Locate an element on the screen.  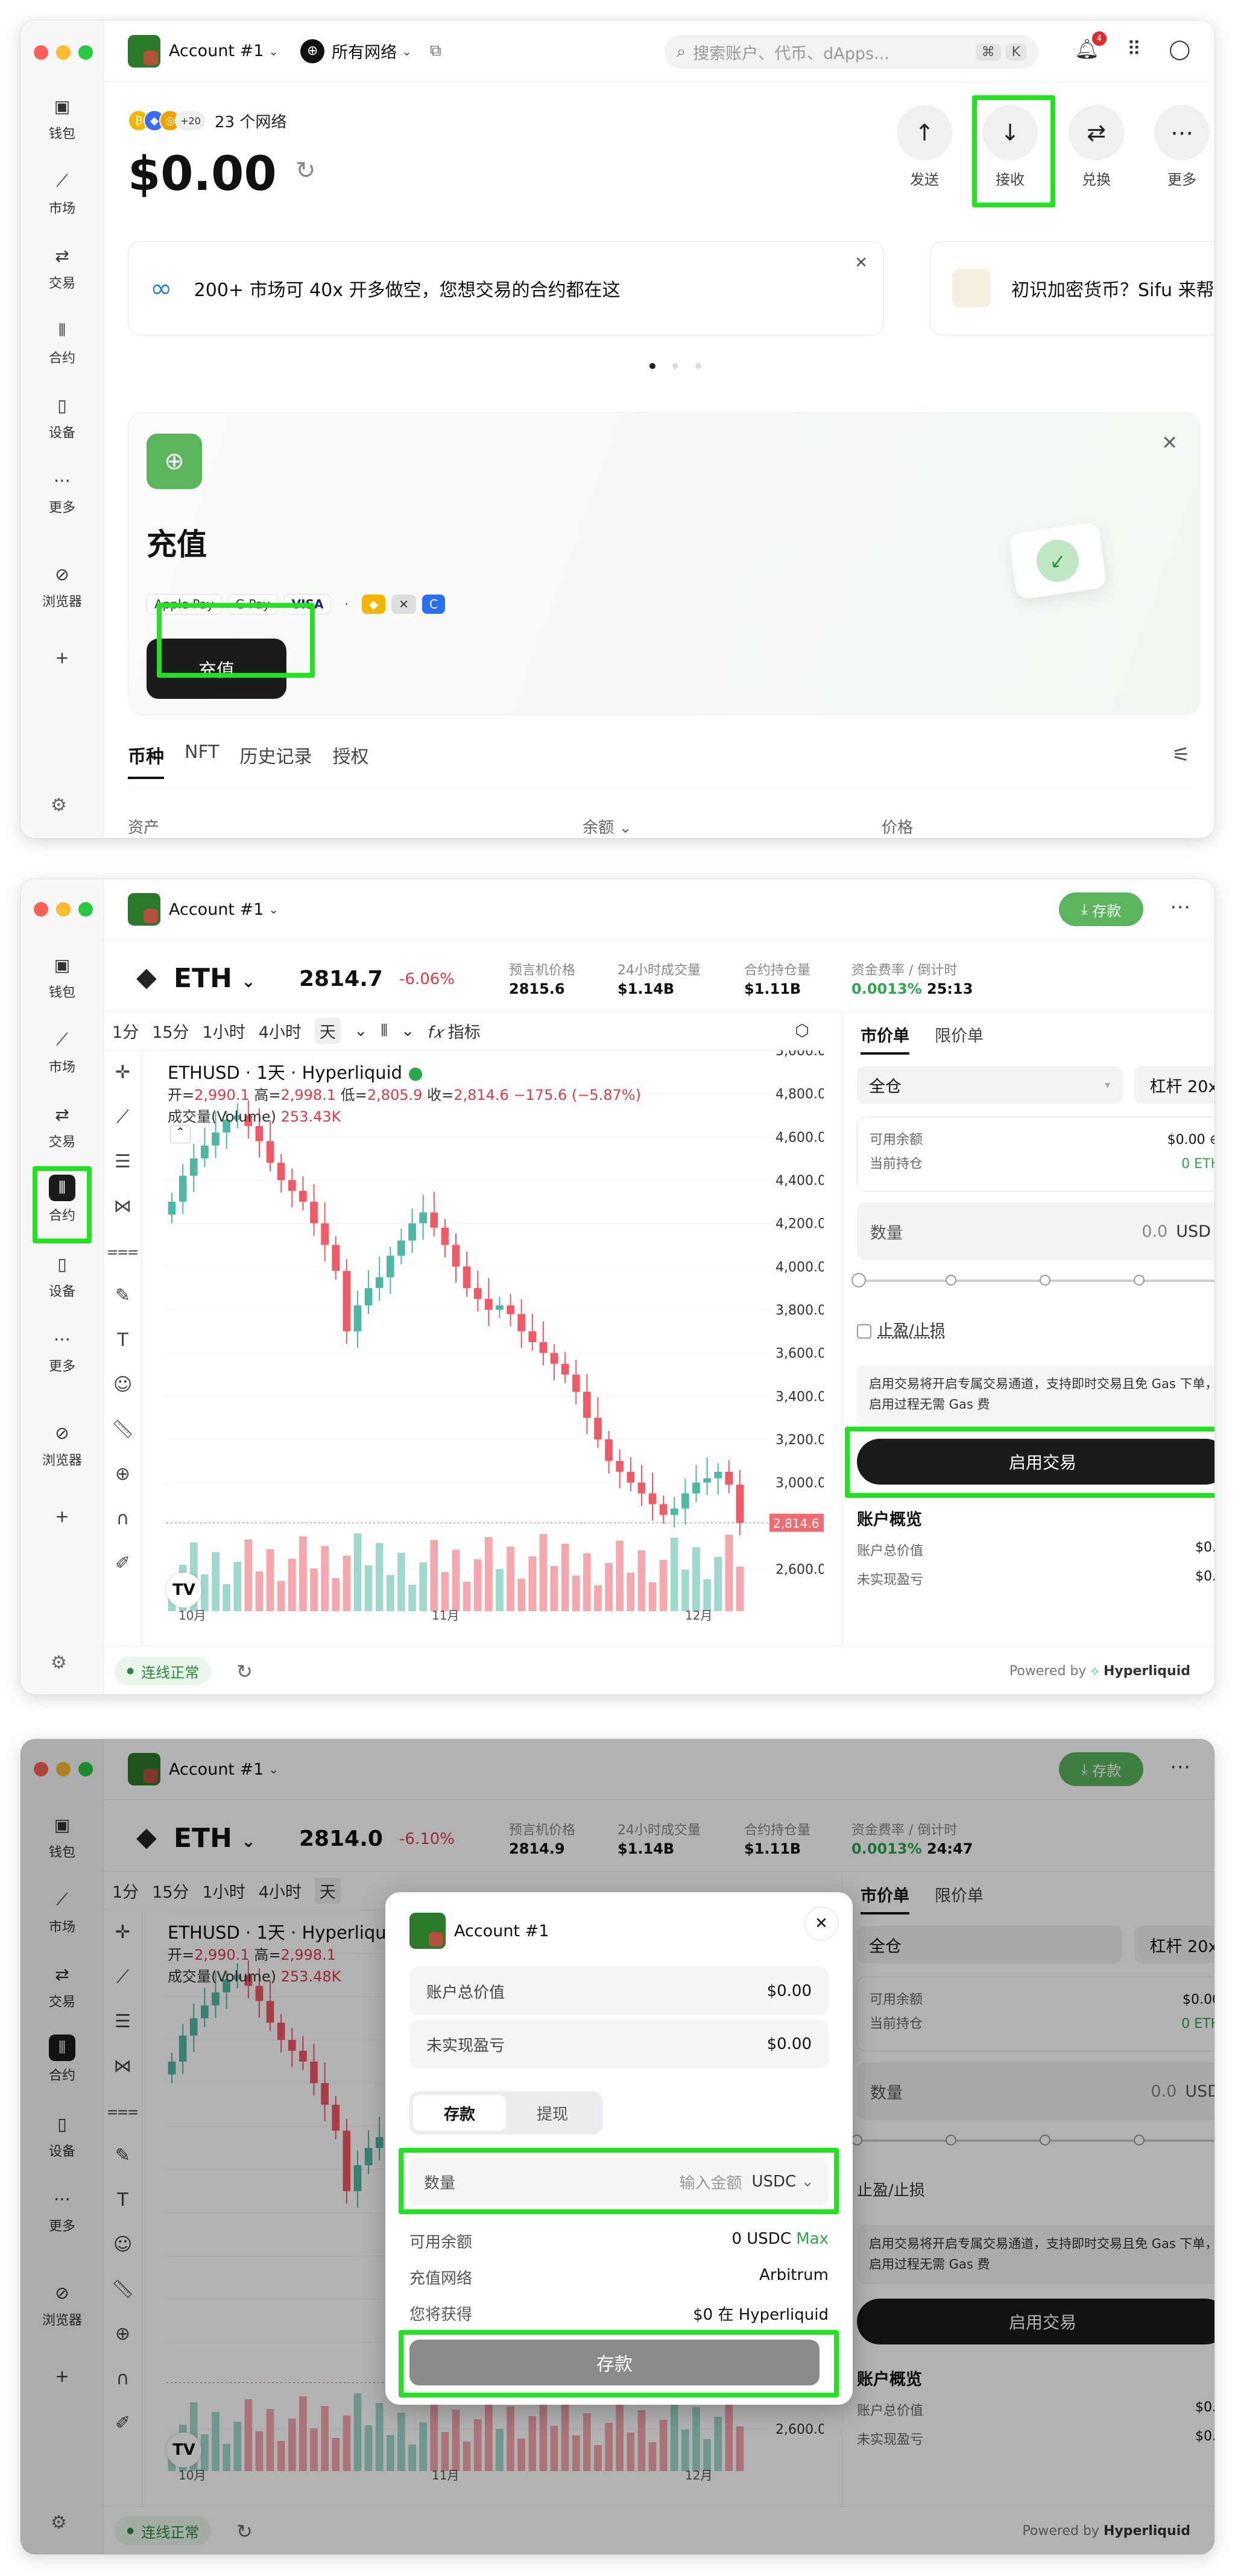
lock-draw-icon: ✐ is located at coordinates (123, 1563).